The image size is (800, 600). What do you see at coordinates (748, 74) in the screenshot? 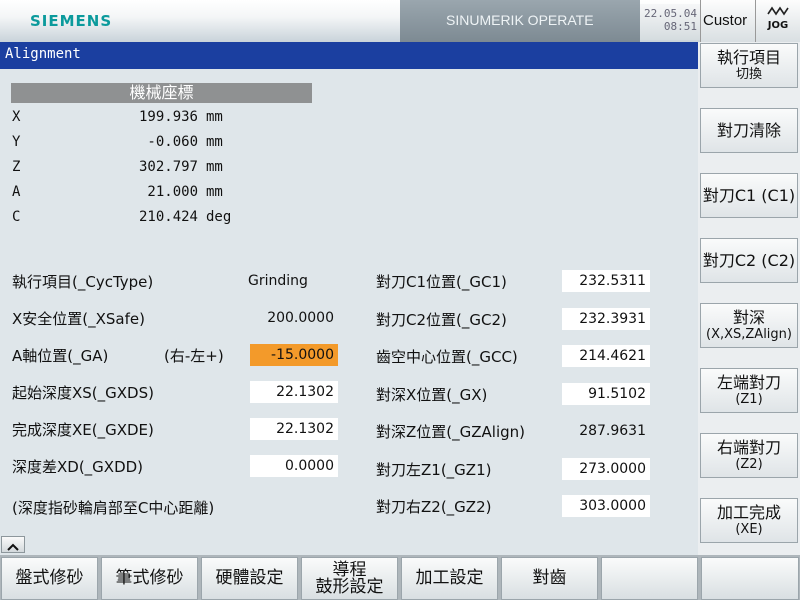
I see `softkey-sublabel: 切換` at bounding box center [748, 74].